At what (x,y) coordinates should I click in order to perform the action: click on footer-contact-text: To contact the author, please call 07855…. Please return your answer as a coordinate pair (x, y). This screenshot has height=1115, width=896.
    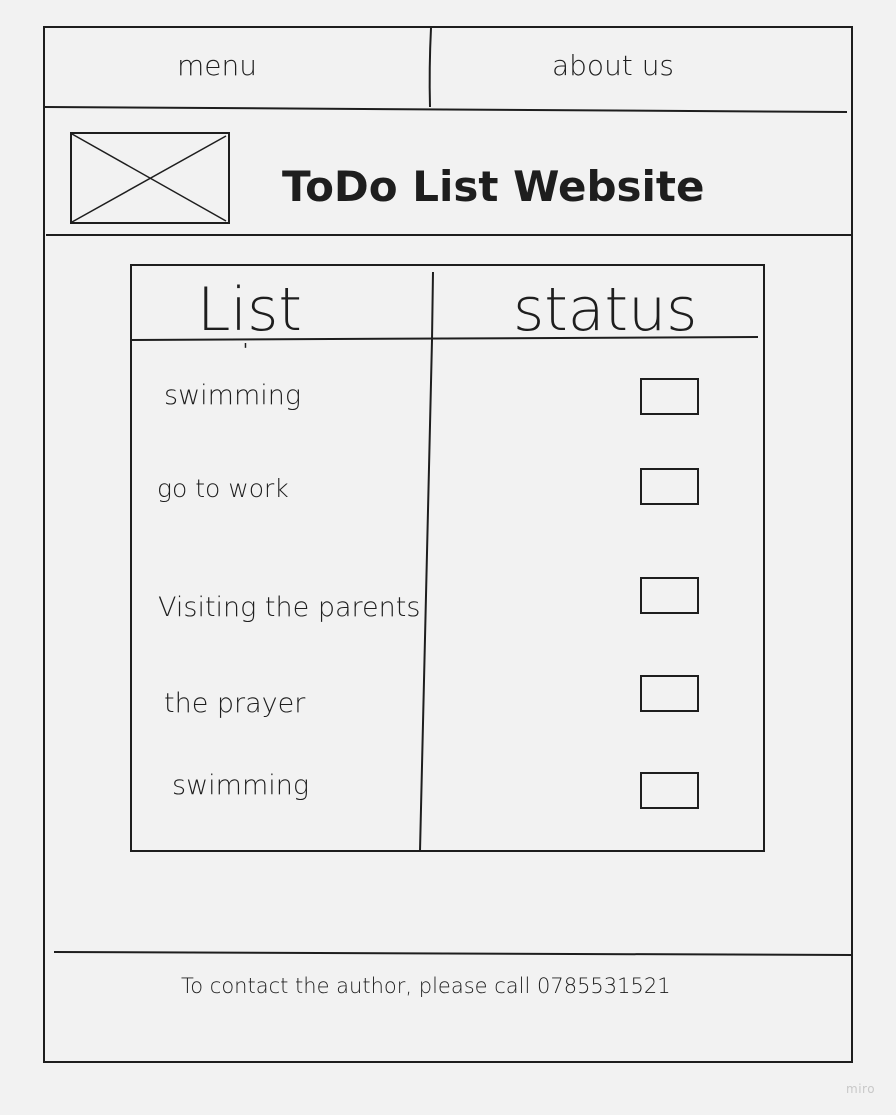
    Looking at the image, I should click on (426, 986).